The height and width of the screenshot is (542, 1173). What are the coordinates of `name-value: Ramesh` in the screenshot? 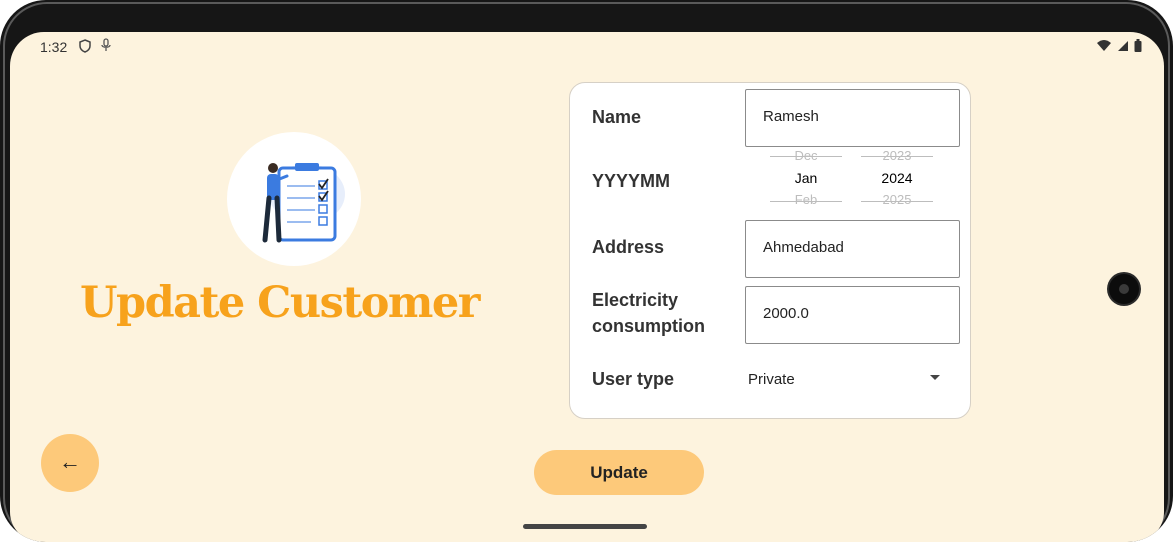 It's located at (791, 116).